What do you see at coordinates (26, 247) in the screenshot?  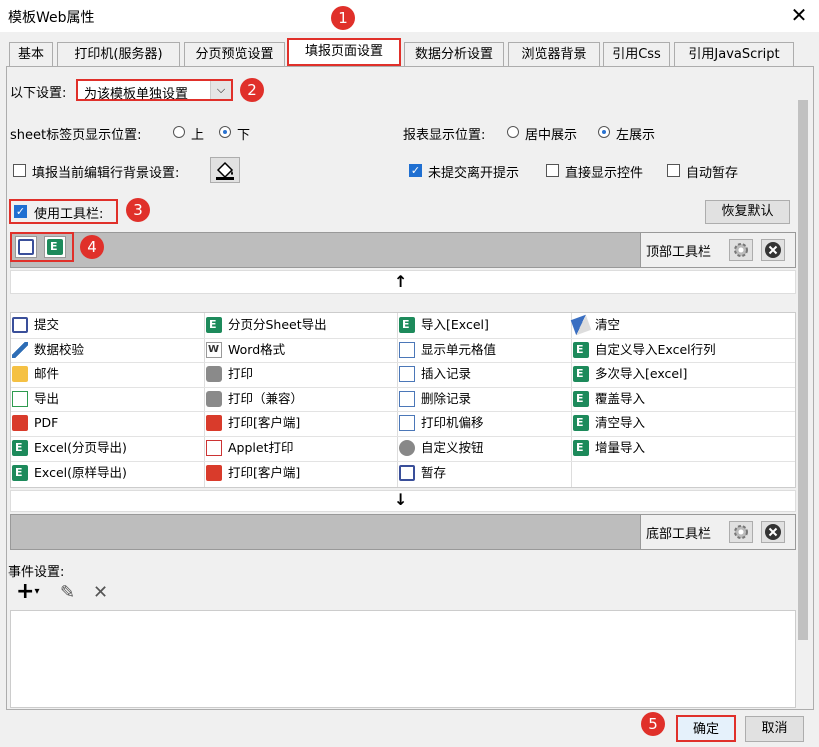 I see `top-toolbar-submit-item` at bounding box center [26, 247].